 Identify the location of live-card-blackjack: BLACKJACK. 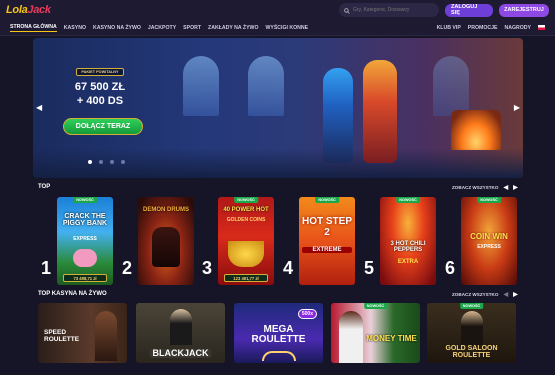
(180, 333).